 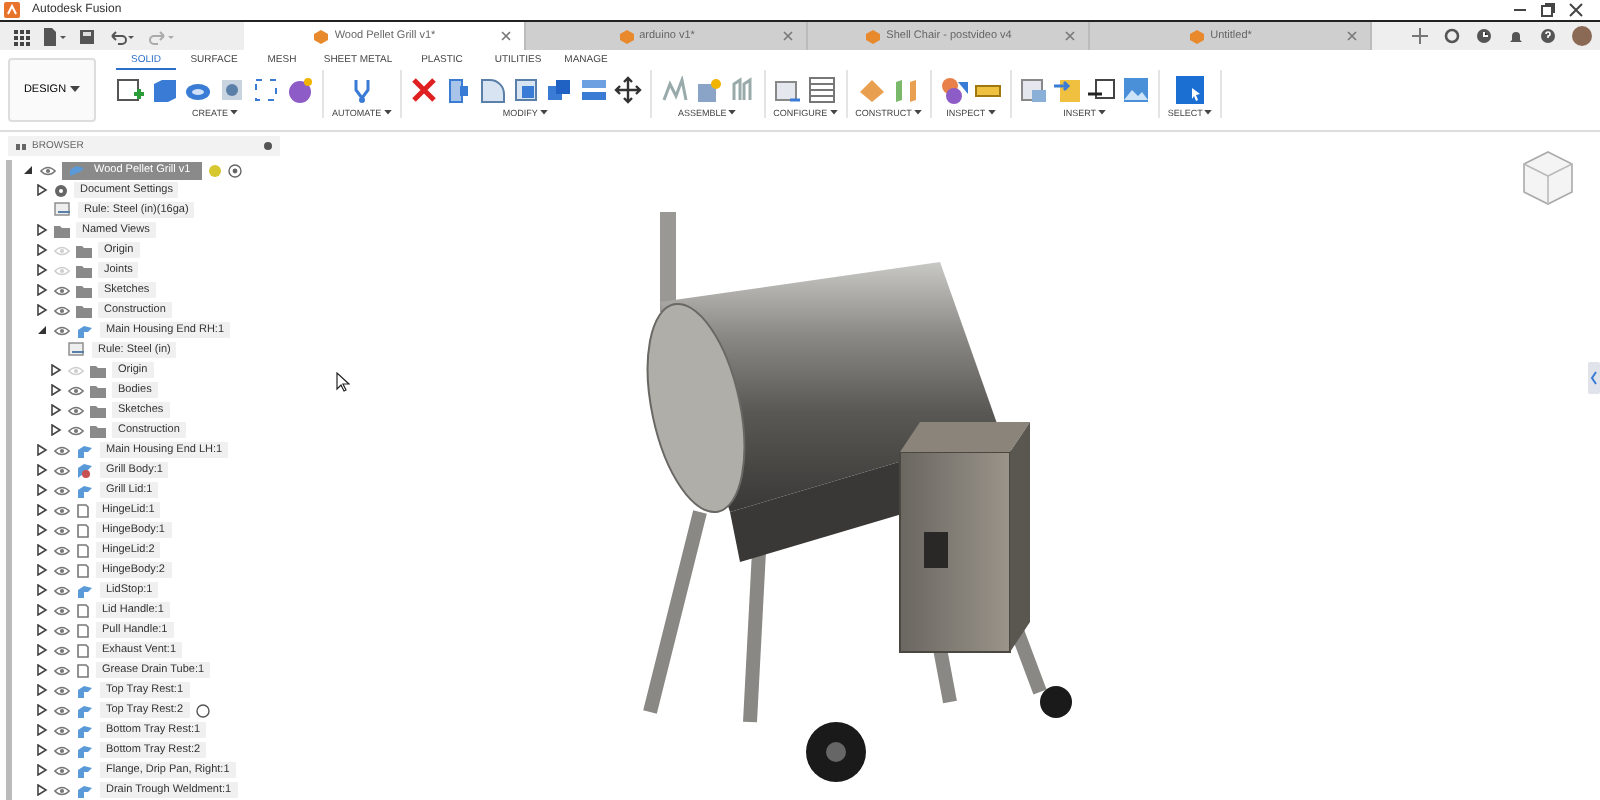 I want to click on hole-icon, so click(x=232, y=90).